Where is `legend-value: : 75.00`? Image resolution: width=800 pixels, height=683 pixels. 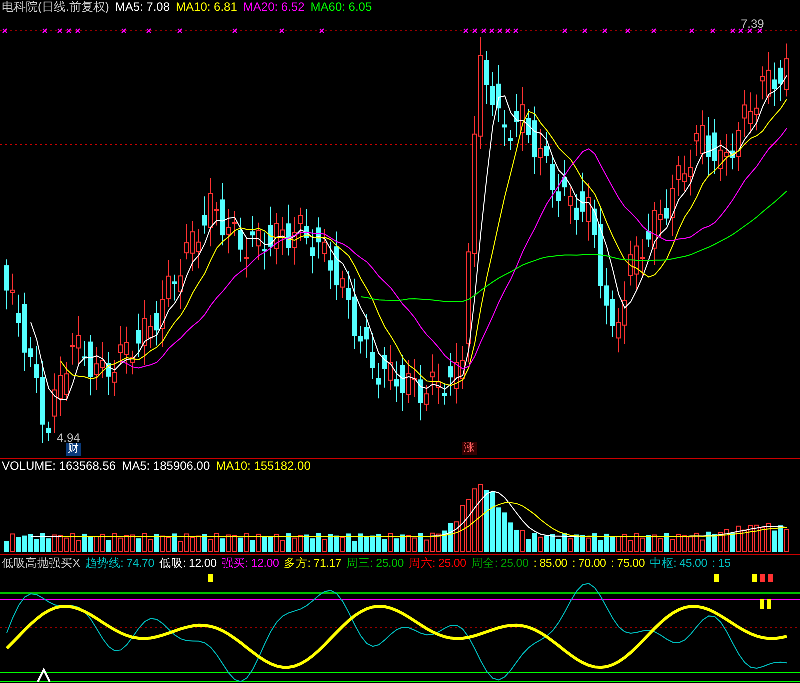
legend-value: : 75.00 is located at coordinates (628, 564).